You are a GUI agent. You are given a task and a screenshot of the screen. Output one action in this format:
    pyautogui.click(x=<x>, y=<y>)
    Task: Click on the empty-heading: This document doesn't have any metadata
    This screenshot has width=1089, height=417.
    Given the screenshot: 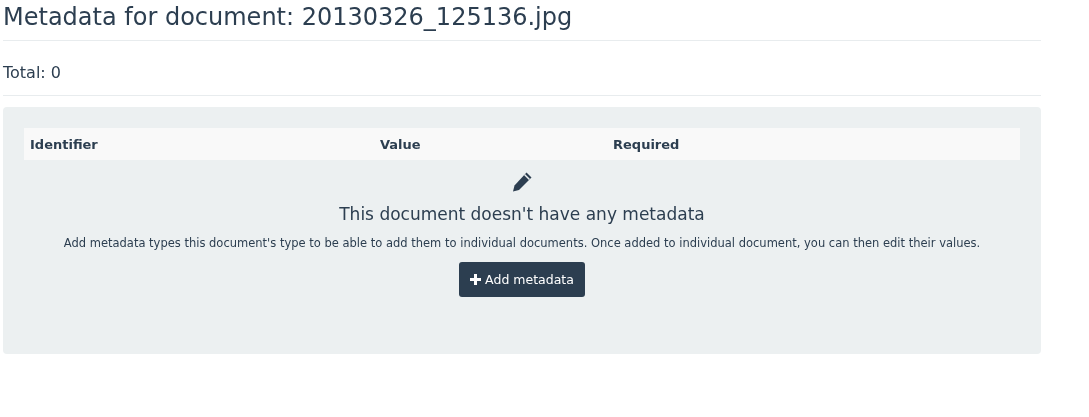 What is the action you would take?
    pyautogui.click(x=522, y=214)
    